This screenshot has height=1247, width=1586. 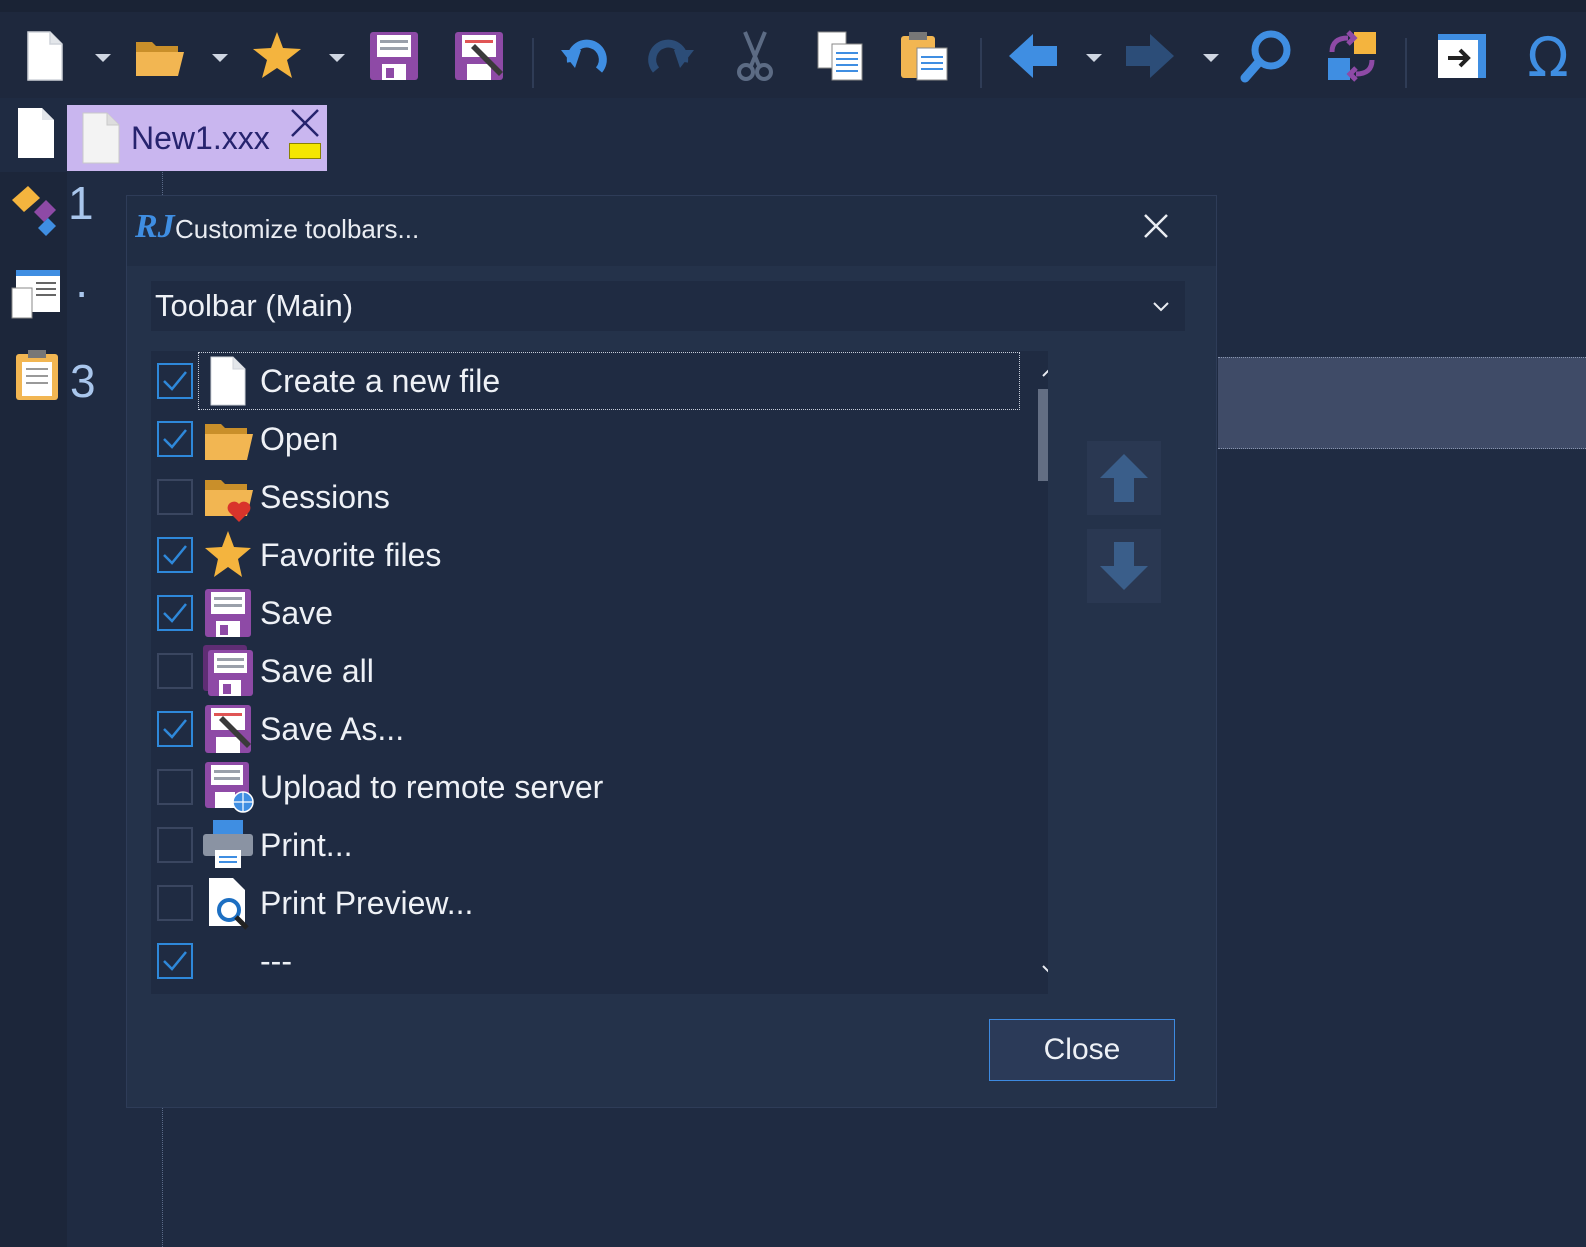 I want to click on favorites-button, so click(x=277, y=56).